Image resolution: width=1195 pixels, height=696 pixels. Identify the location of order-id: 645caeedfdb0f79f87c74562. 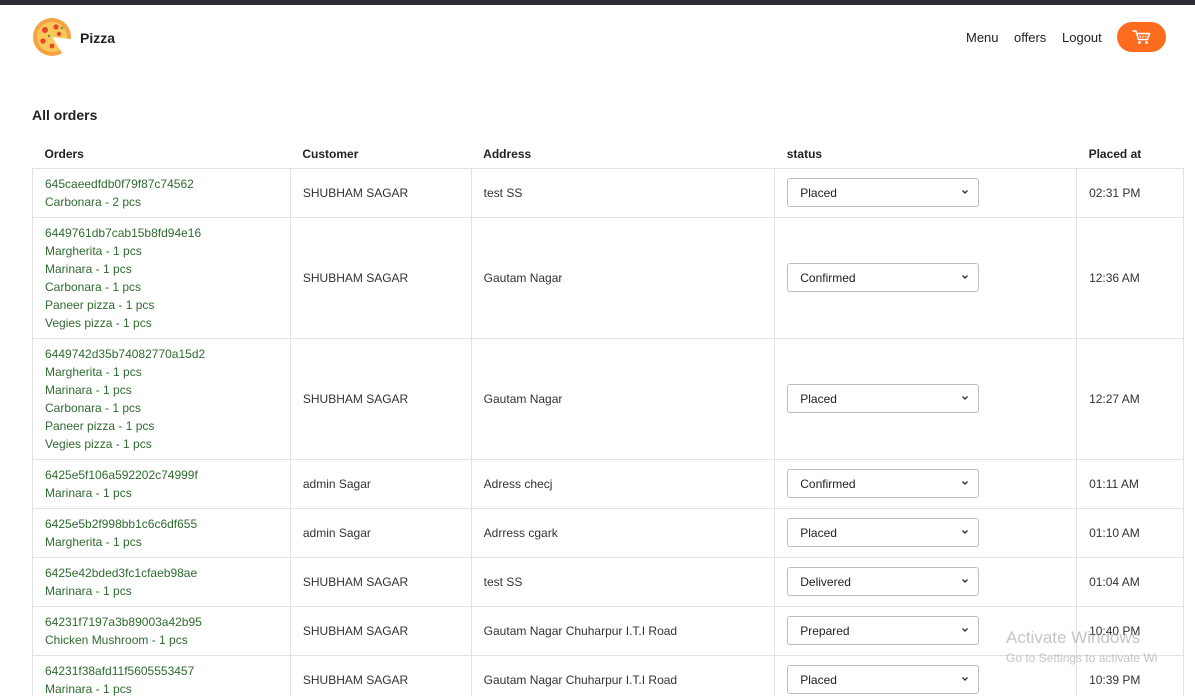
(119, 183).